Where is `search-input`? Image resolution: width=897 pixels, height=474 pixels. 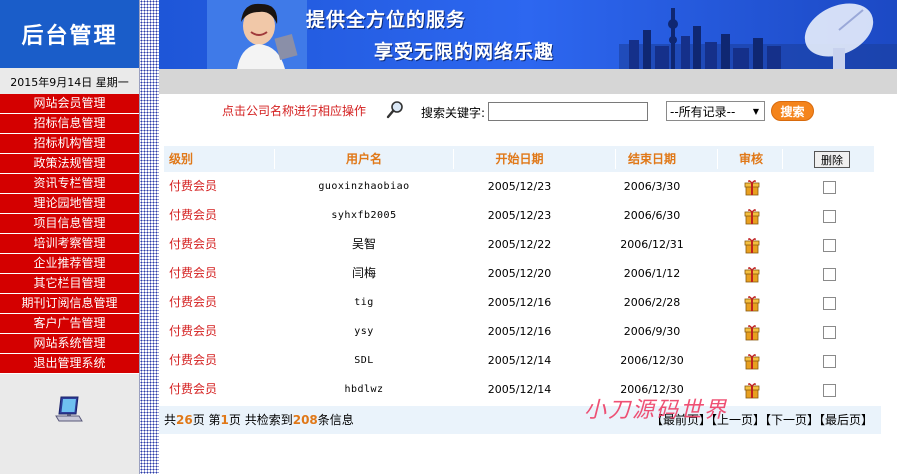
search-input is located at coordinates (568, 111).